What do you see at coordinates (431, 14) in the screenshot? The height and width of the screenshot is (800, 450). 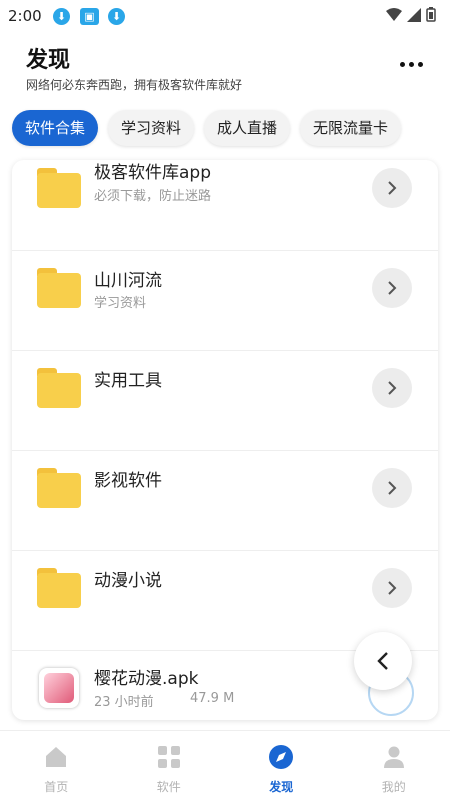 I see `battery-icon` at bounding box center [431, 14].